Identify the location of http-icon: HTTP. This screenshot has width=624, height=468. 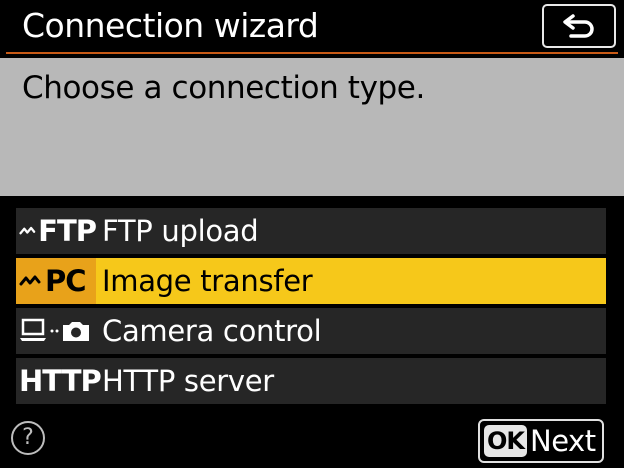
(59, 381).